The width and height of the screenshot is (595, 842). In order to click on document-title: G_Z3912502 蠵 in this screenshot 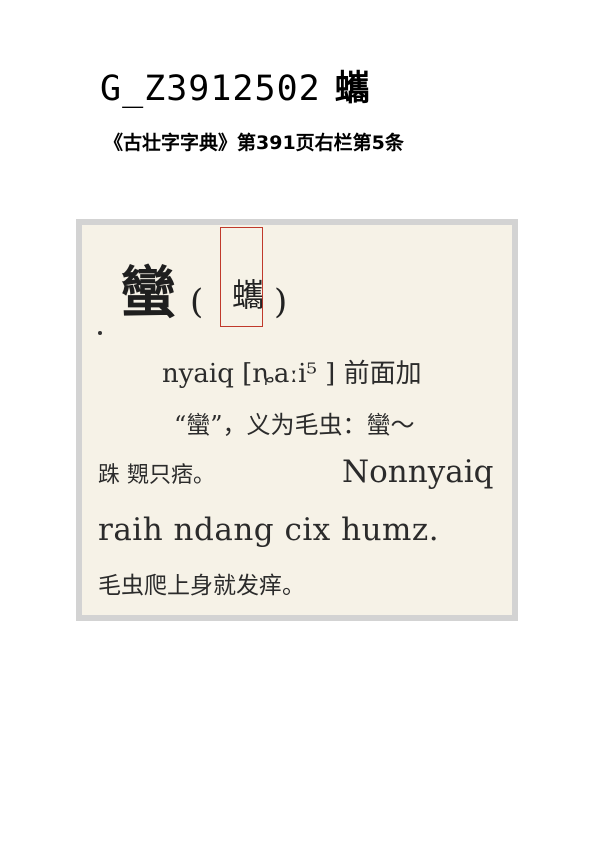, I will do `click(235, 85)`.